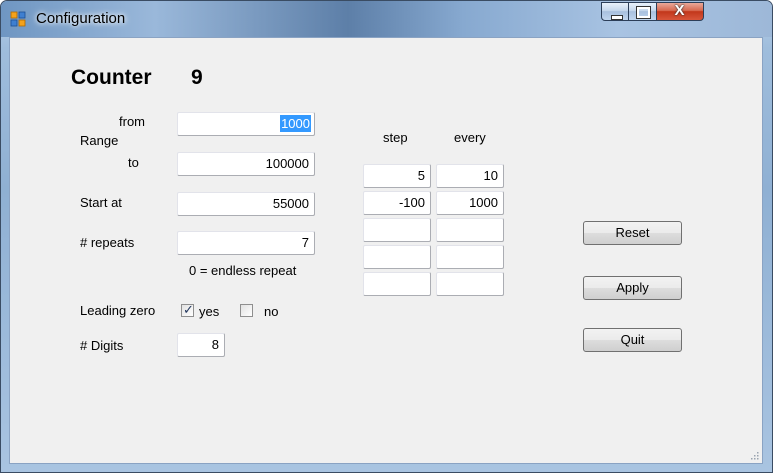 The width and height of the screenshot is (773, 473). I want to click on leading-zero-no-label: no, so click(271, 311).